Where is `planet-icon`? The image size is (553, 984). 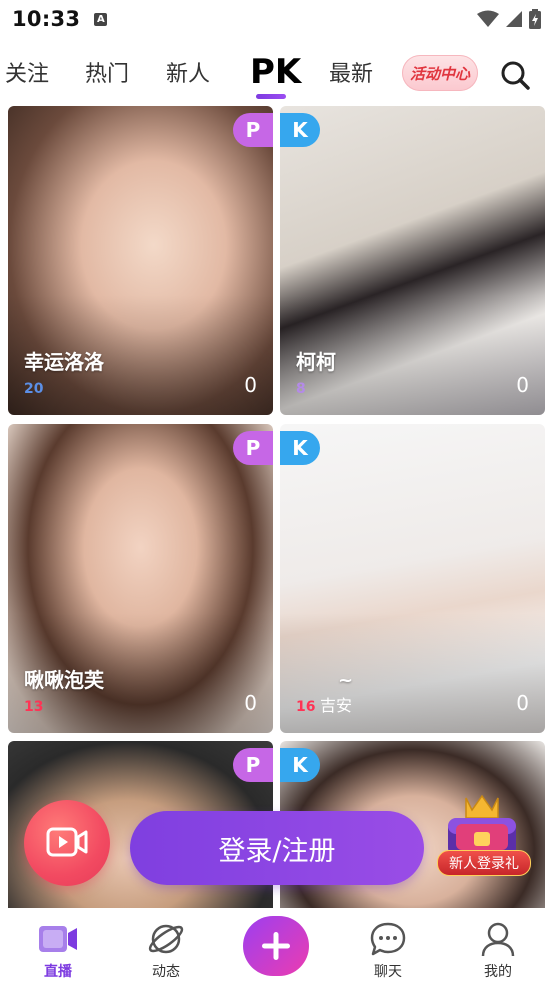 planet-icon is located at coordinates (166, 939).